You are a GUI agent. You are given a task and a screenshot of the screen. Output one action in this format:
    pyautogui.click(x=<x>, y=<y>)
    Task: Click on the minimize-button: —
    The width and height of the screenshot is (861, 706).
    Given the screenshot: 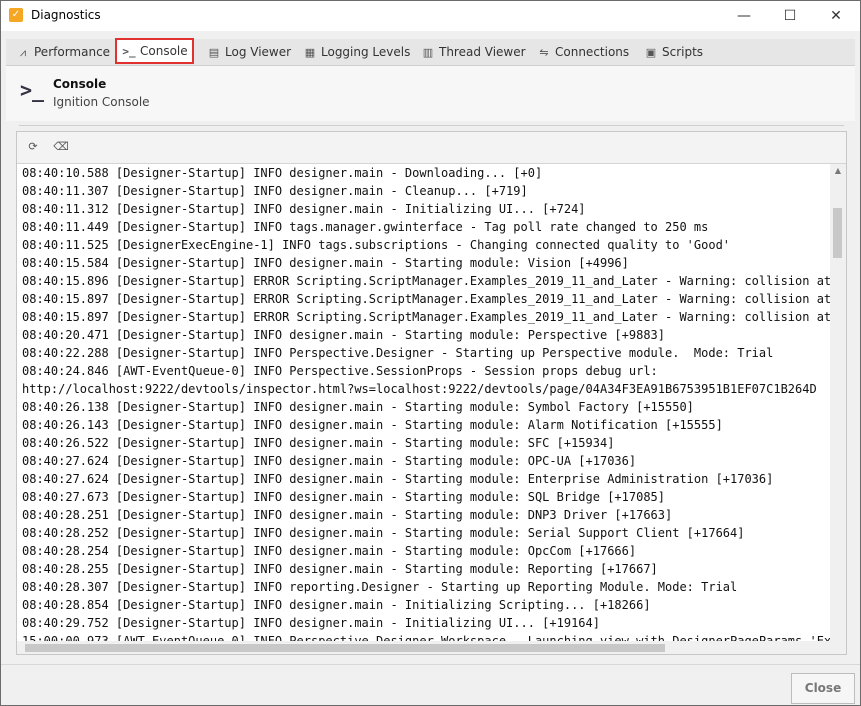 What is the action you would take?
    pyautogui.click(x=744, y=16)
    